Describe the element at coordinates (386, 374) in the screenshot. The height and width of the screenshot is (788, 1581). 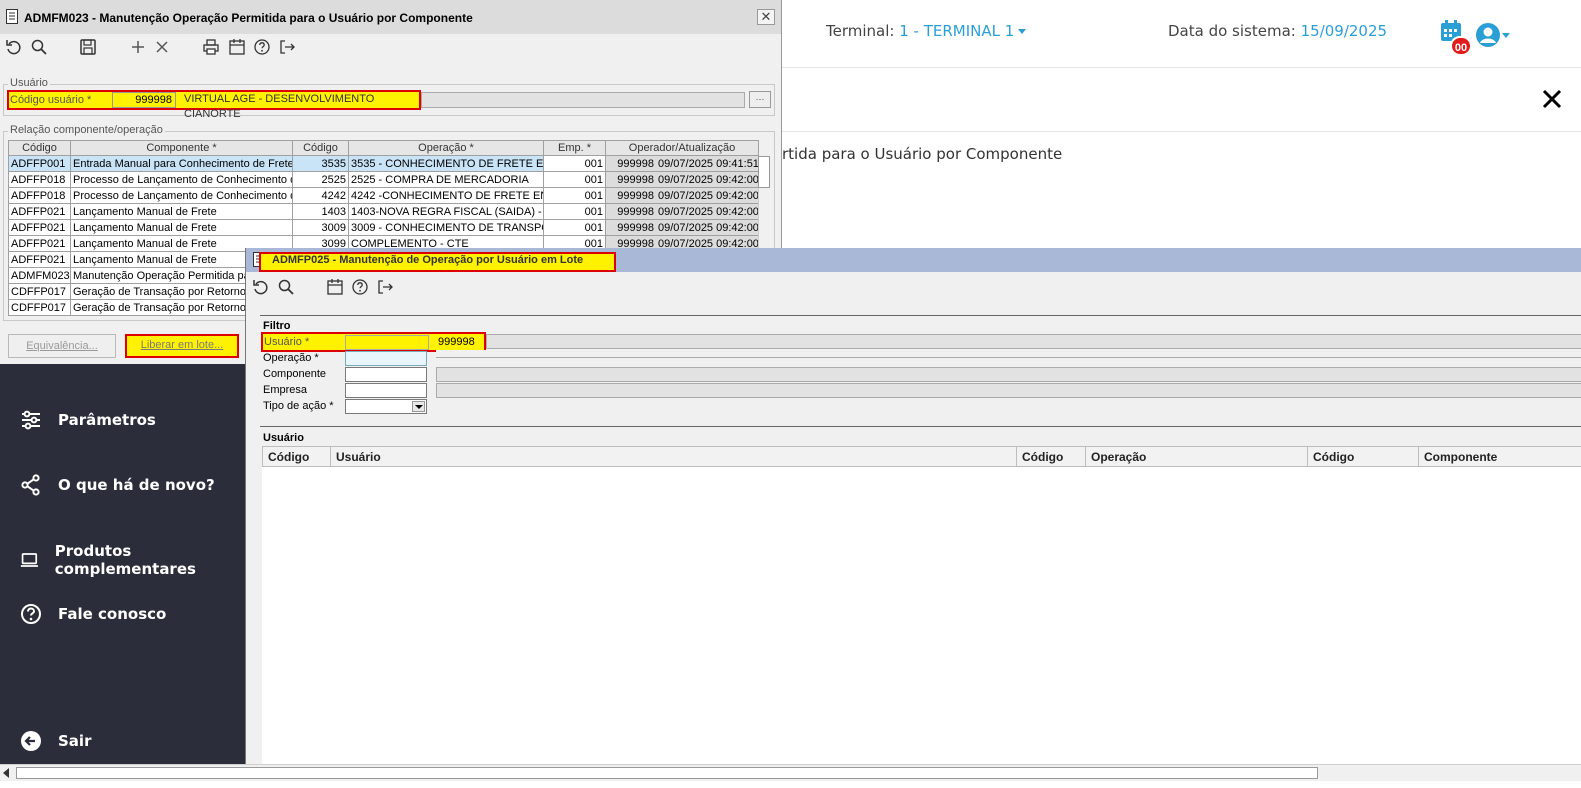
I see `componente-field` at that location.